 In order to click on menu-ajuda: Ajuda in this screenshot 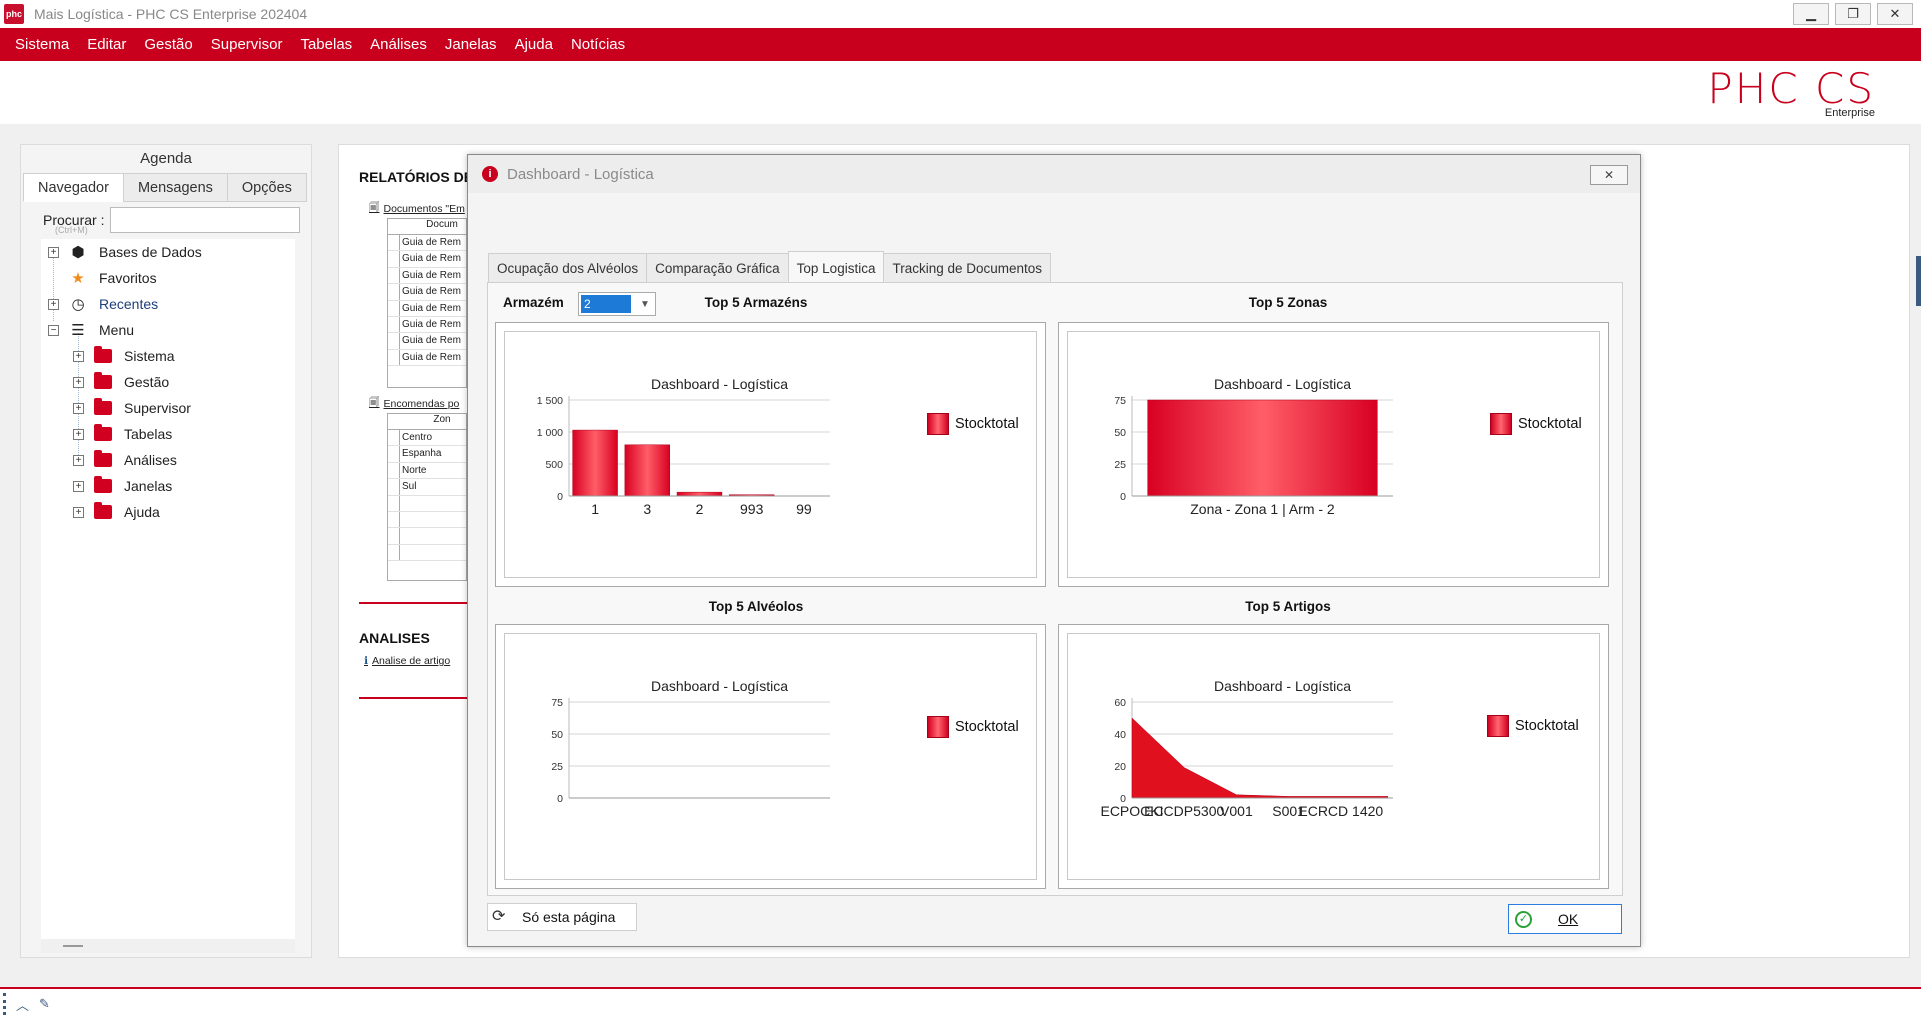, I will do `click(534, 44)`.